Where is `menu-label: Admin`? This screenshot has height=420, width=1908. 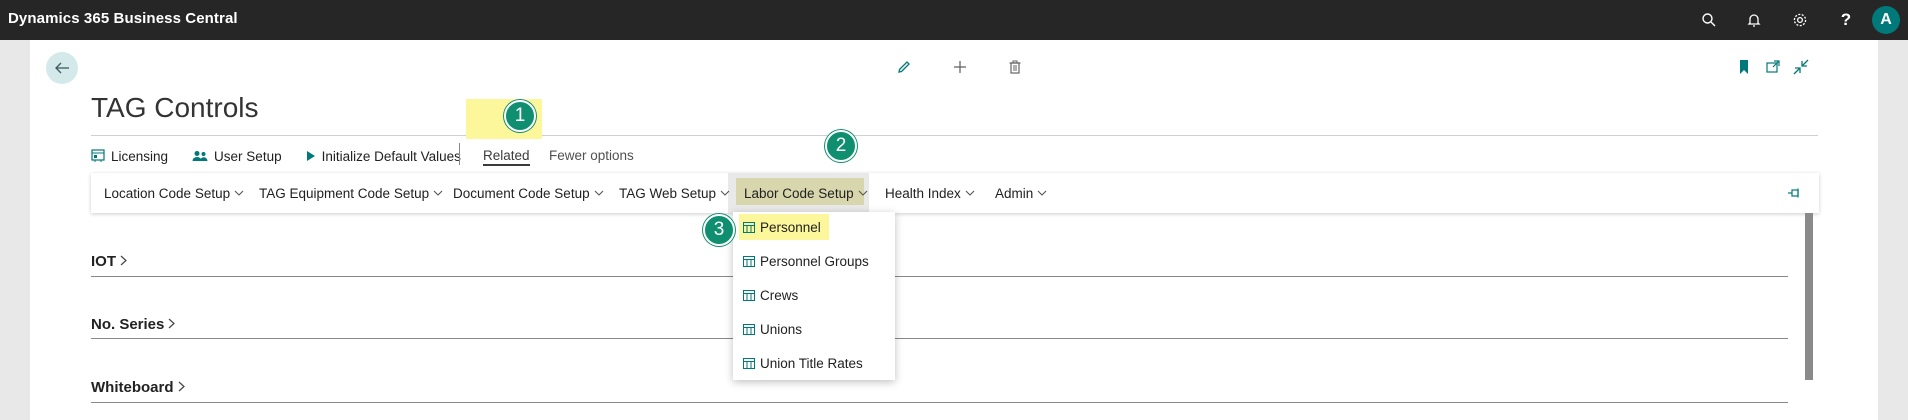 menu-label: Admin is located at coordinates (1014, 193).